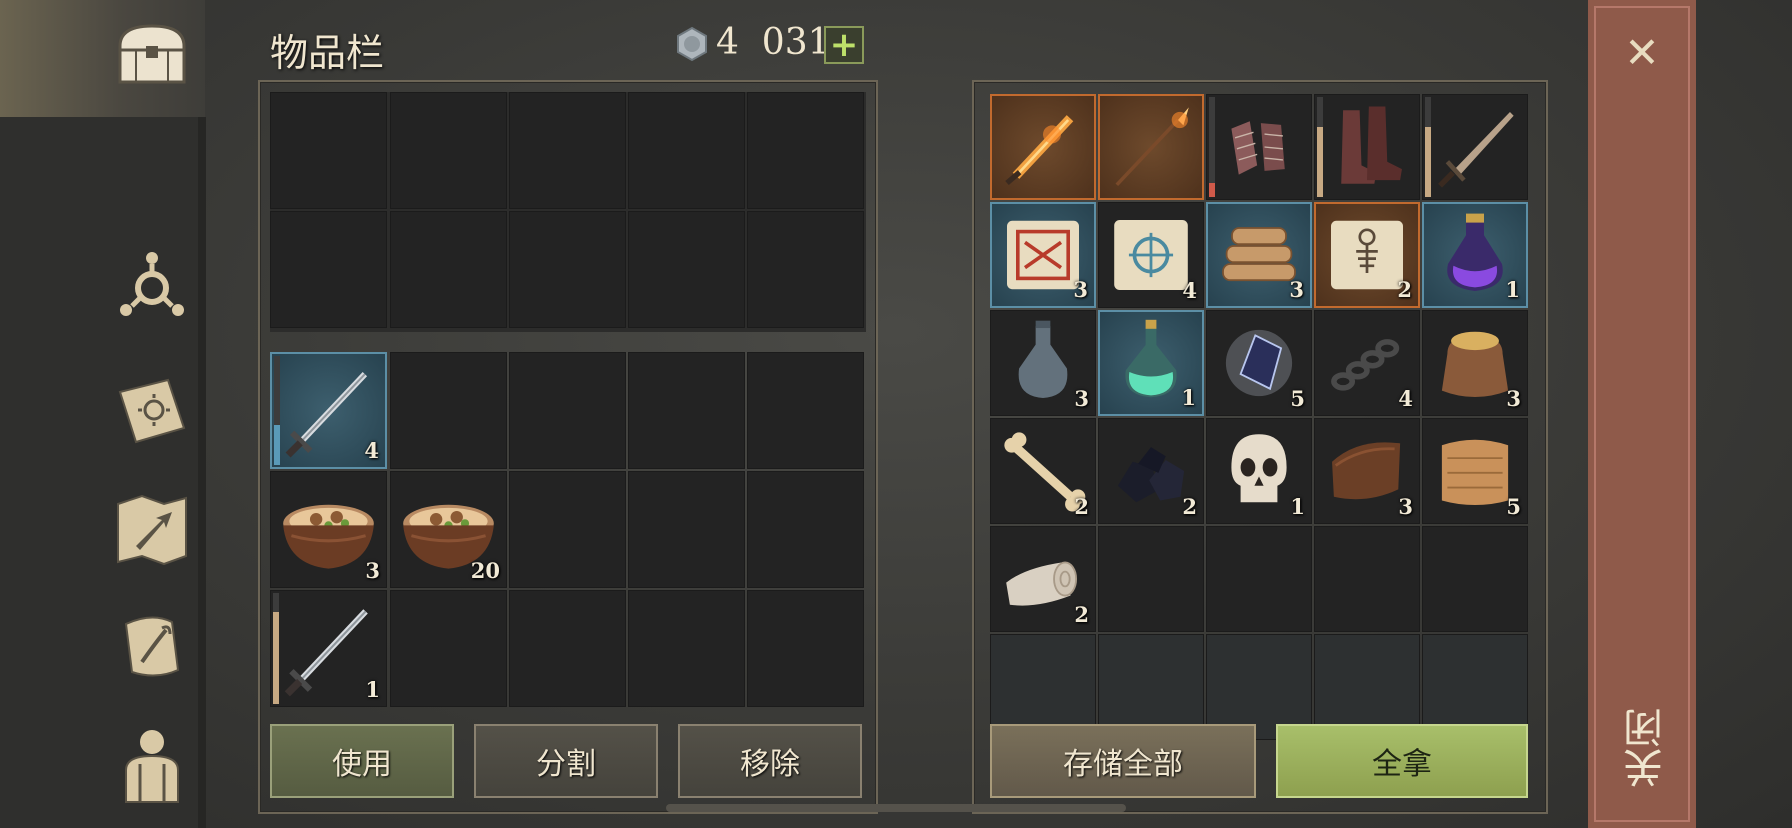 The height and width of the screenshot is (828, 1792). I want to click on scroll-handle, so click(896, 808).